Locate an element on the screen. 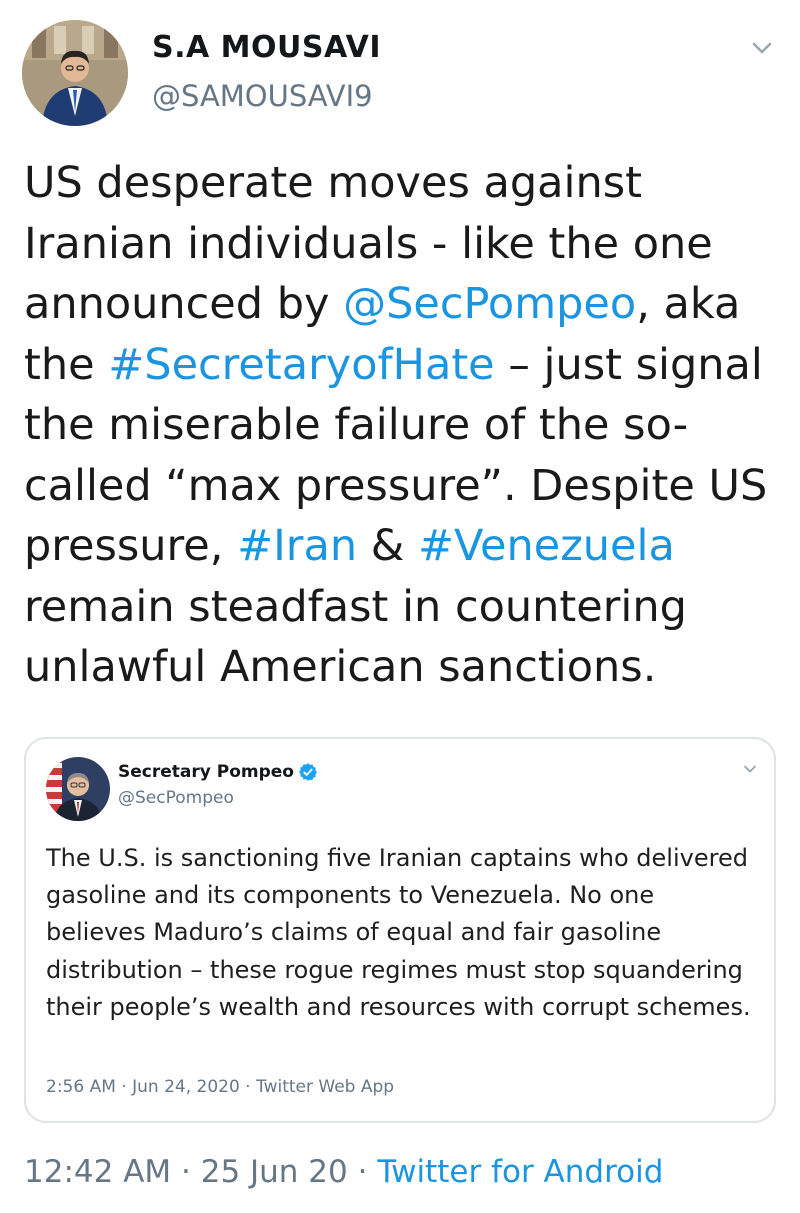  author-display-name: S.A MOUSAVI is located at coordinates (266, 48).